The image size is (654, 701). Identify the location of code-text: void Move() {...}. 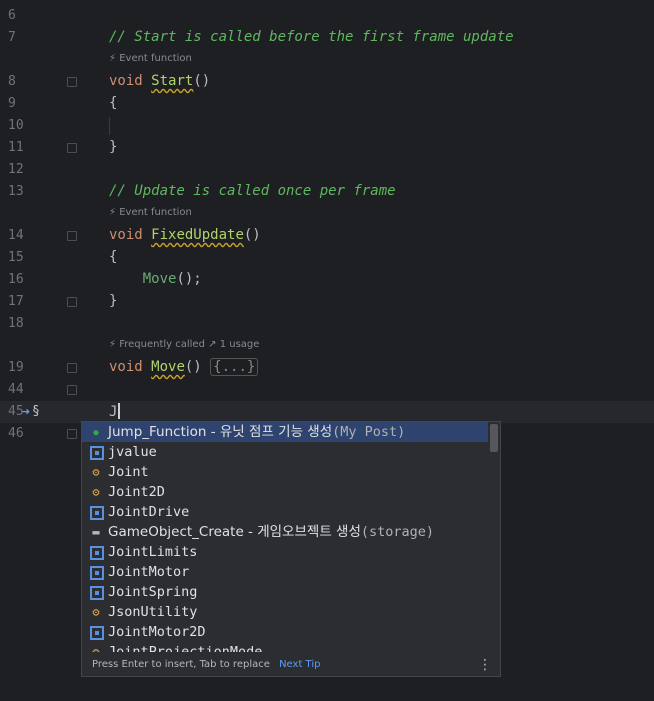
(184, 367).